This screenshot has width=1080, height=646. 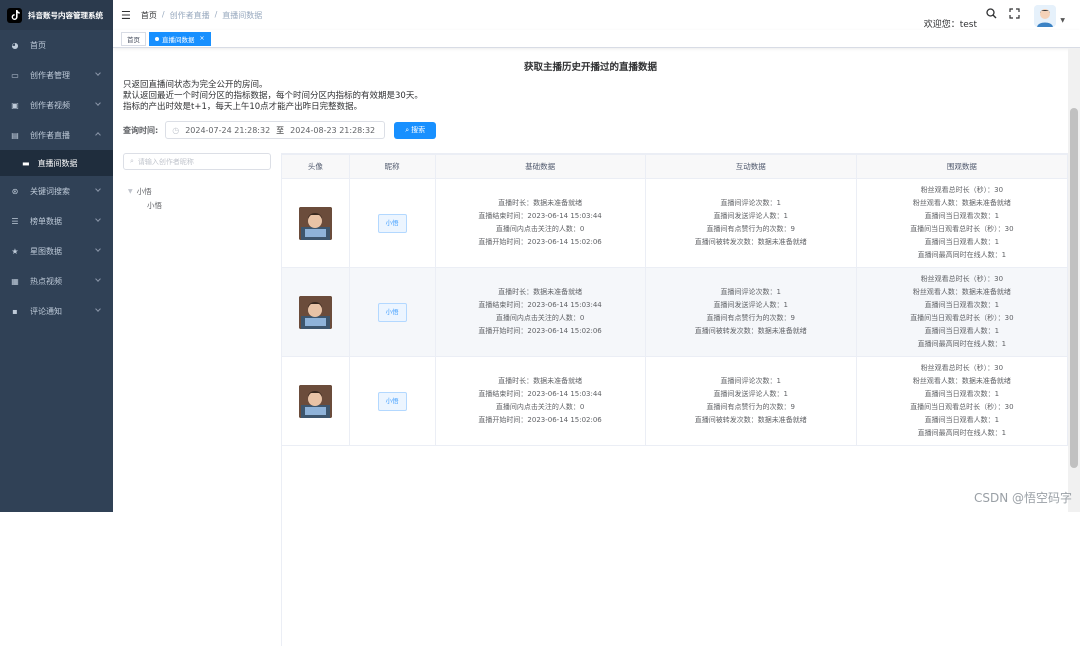 What do you see at coordinates (227, 130) in the screenshot?
I see `start-date: 2024-07-24 21:28:32` at bounding box center [227, 130].